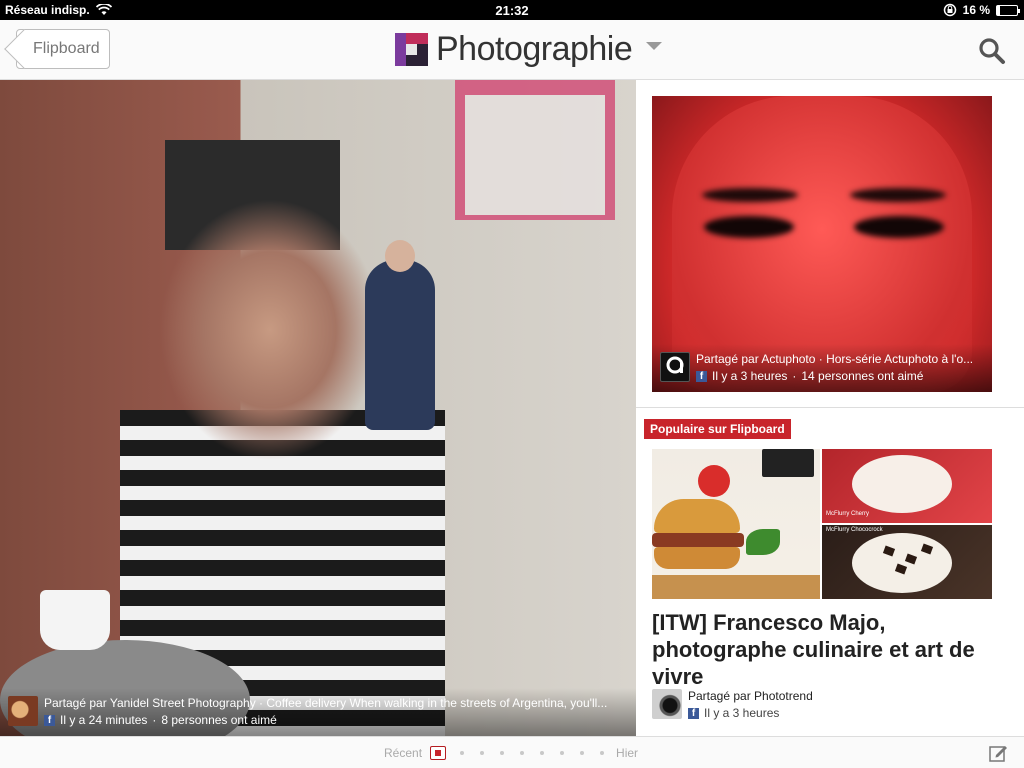 This screenshot has height=768, width=1024. What do you see at coordinates (411, 49) in the screenshot?
I see `flipboard-logo-icon` at bounding box center [411, 49].